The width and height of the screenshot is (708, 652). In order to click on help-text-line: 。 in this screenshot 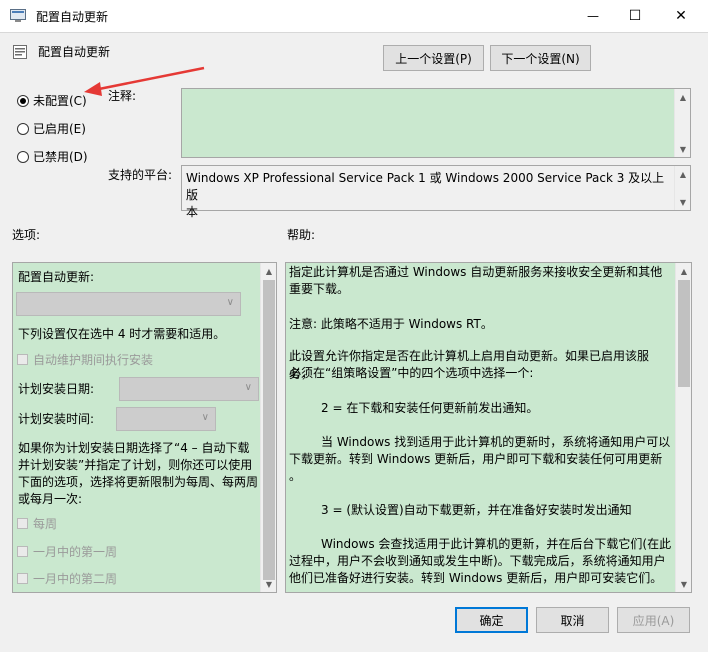, I will do `click(295, 476)`.